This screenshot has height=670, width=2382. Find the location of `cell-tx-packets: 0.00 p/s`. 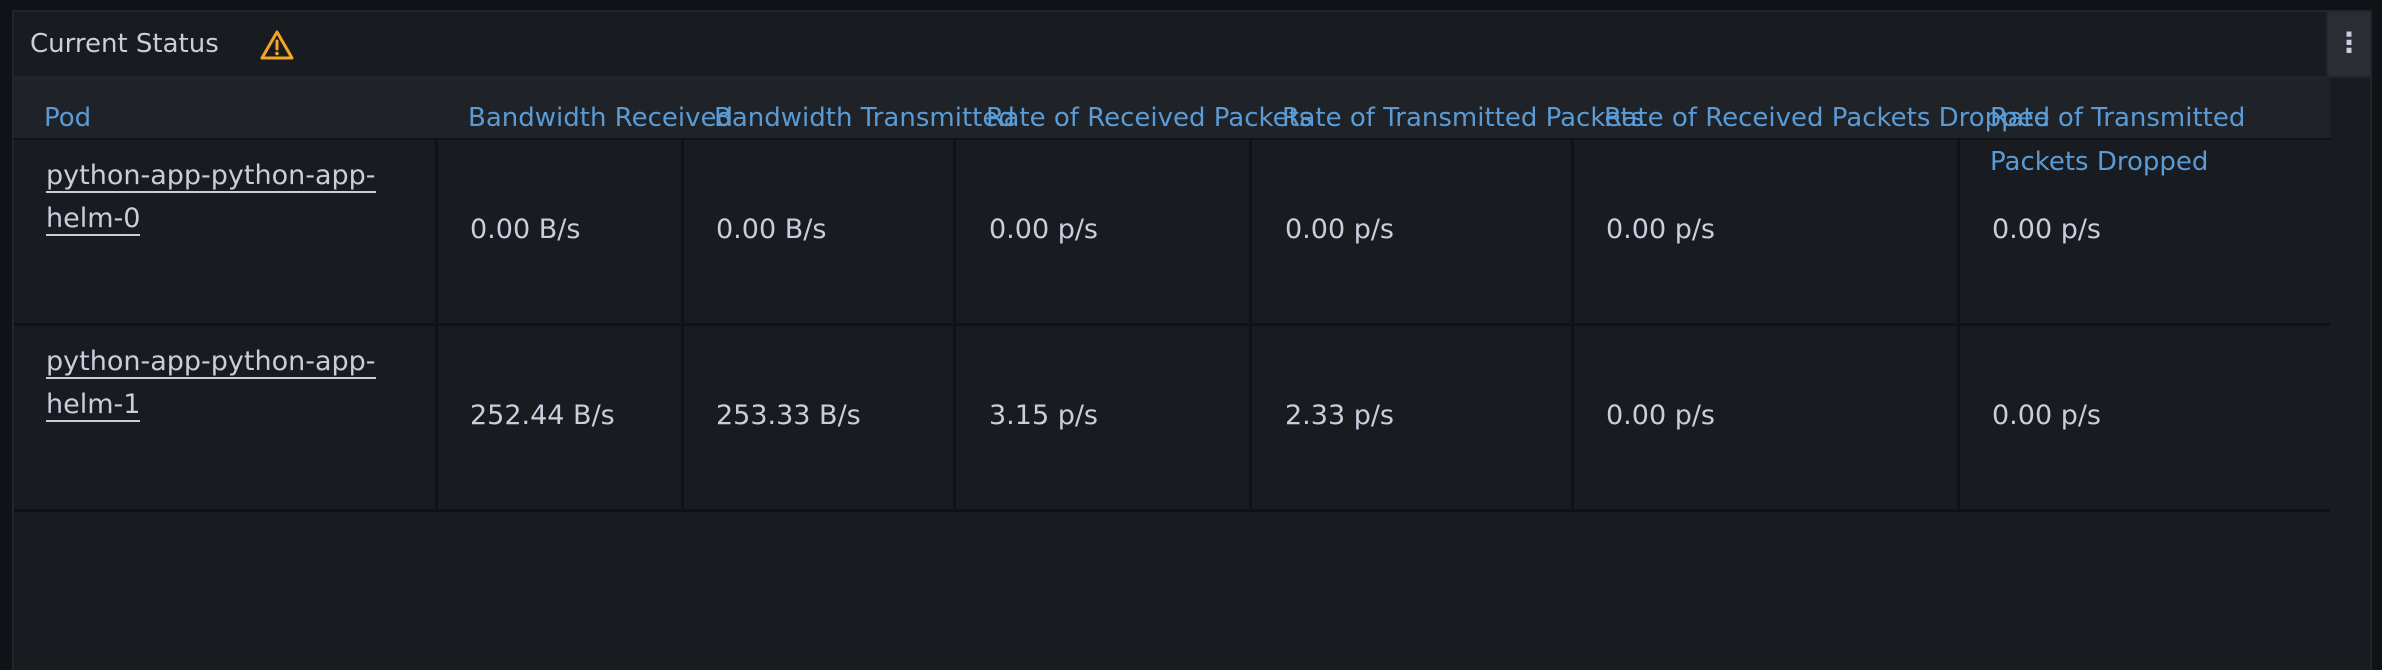

cell-tx-packets: 0.00 p/s is located at coordinates (1340, 229).